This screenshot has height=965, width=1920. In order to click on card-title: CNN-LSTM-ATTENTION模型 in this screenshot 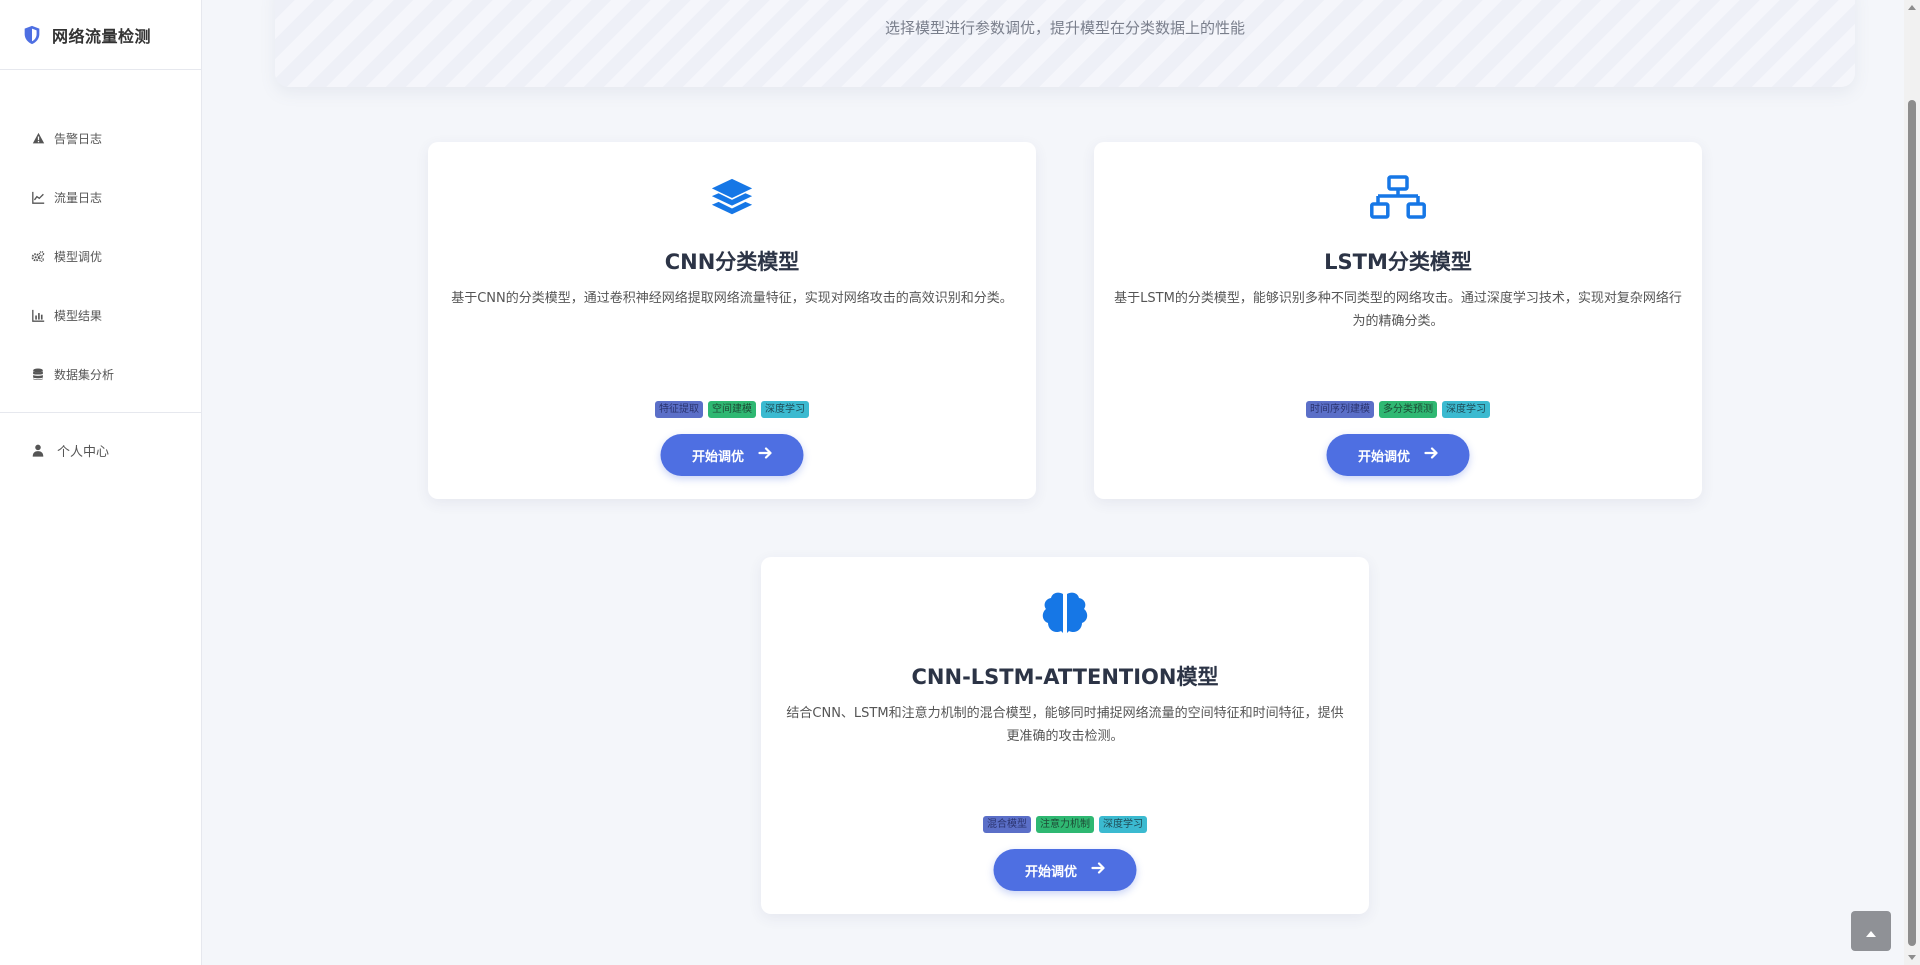, I will do `click(1065, 677)`.